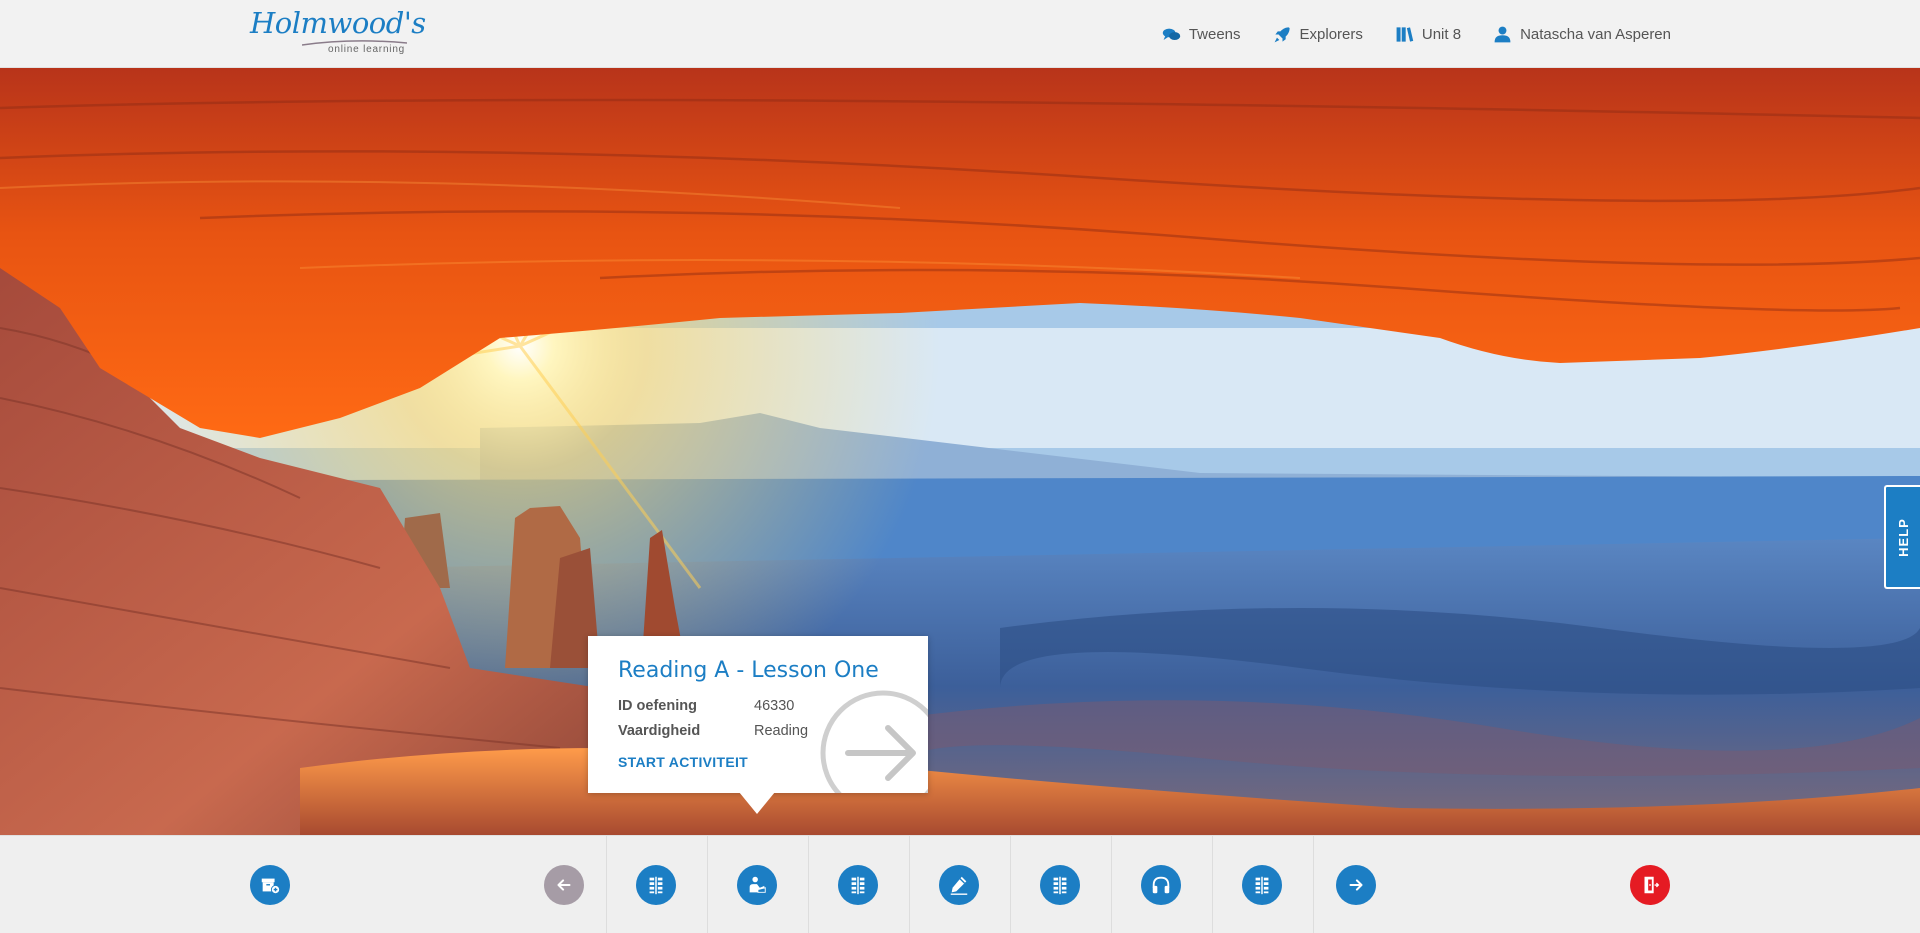  What do you see at coordinates (873, 740) in the screenshot?
I see `arrow-right-circle-icon` at bounding box center [873, 740].